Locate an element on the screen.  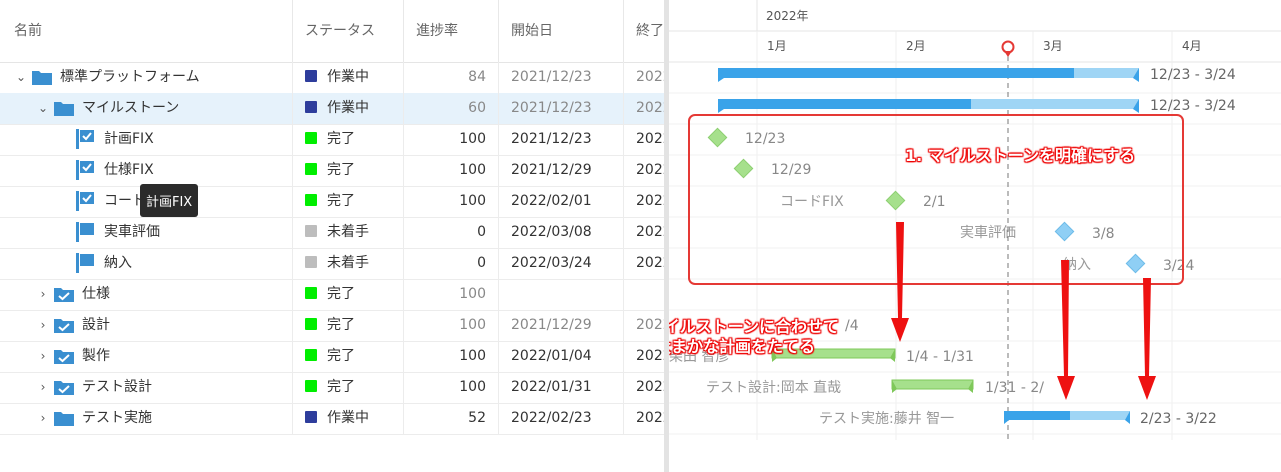
name-cell: ⌄ マイルストーン is located at coordinates (146, 108).